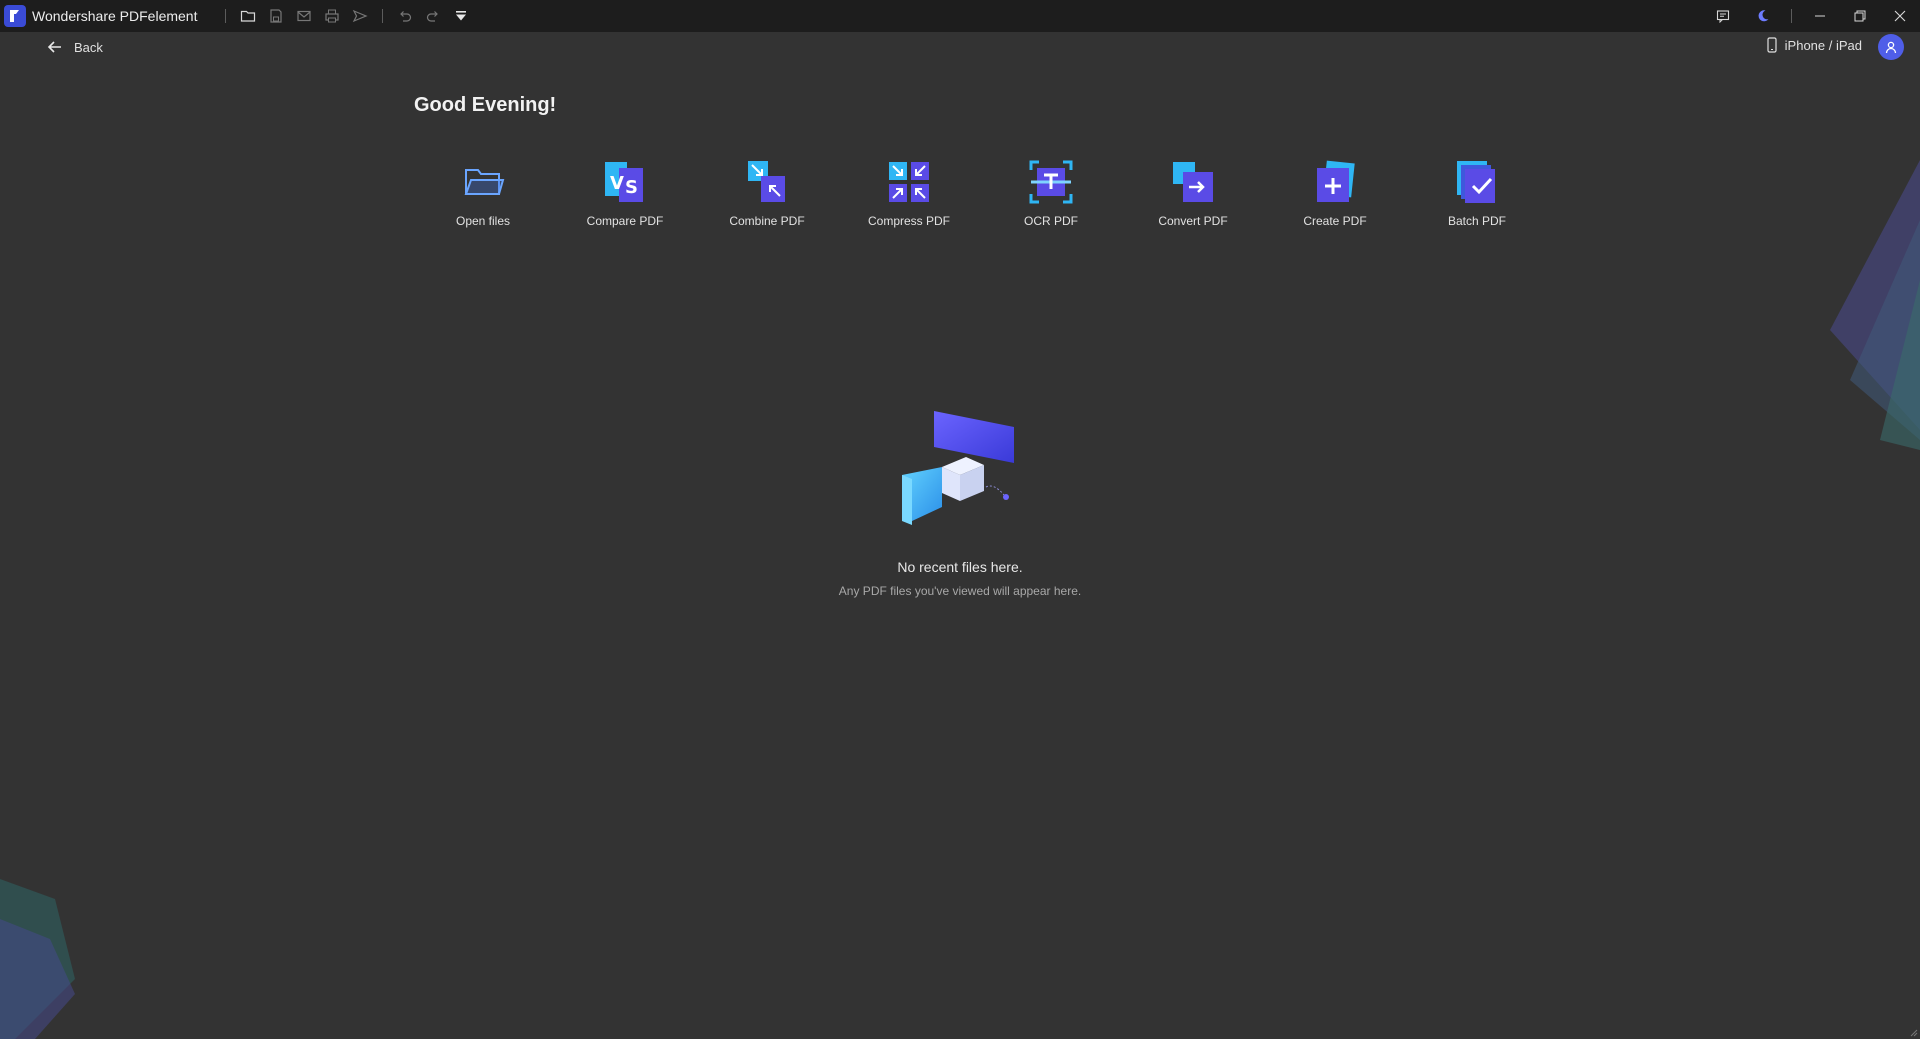  I want to click on svg-text: V, so click(617, 183).